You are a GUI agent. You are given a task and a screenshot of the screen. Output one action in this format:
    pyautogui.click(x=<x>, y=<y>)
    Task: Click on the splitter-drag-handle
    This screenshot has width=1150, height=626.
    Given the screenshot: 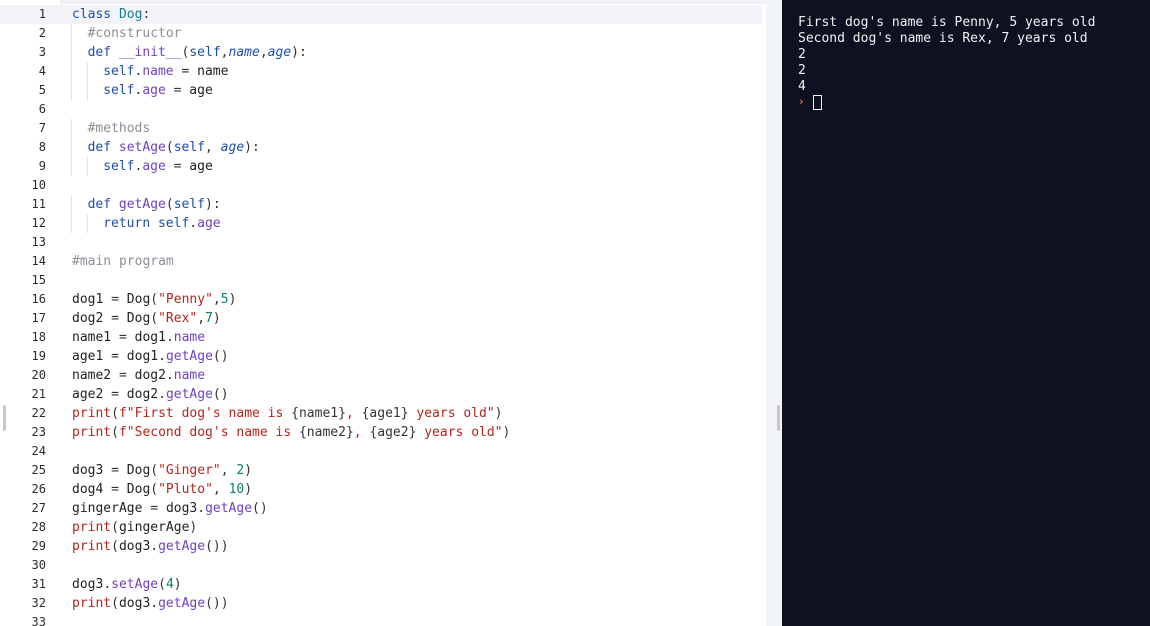 What is the action you would take?
    pyautogui.click(x=778, y=418)
    